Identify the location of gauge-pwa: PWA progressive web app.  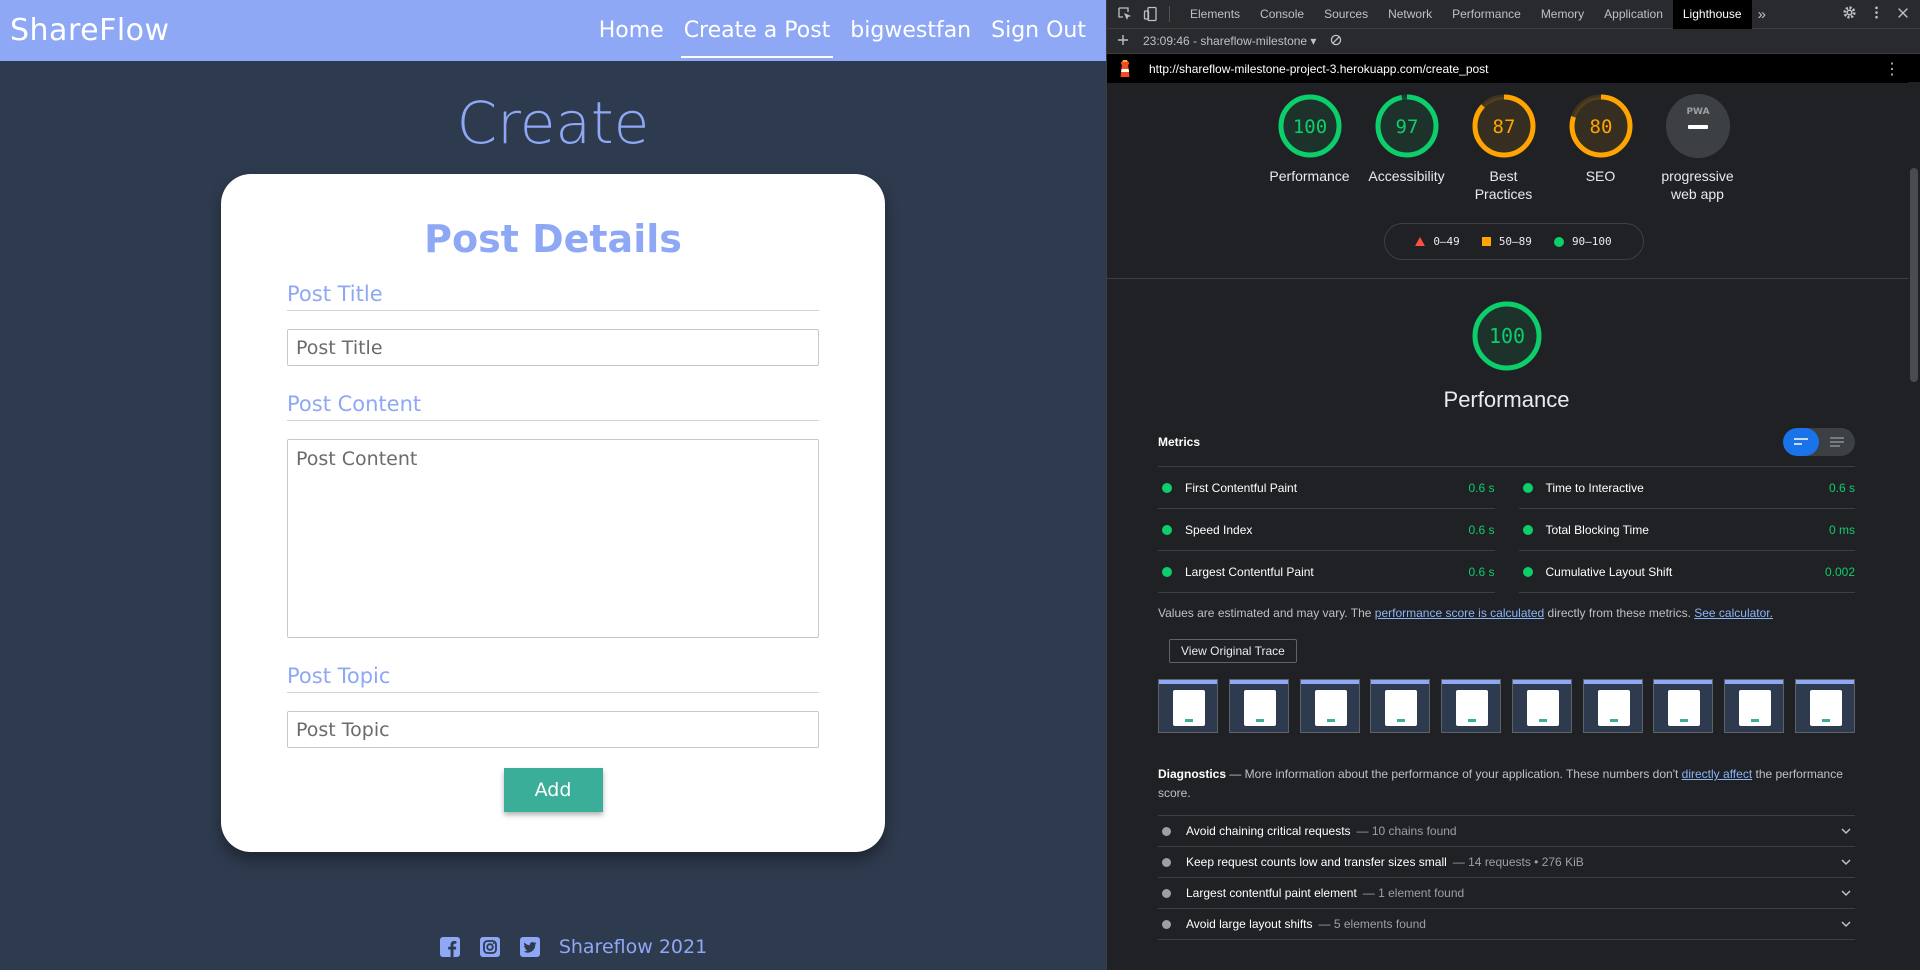
(1697, 147).